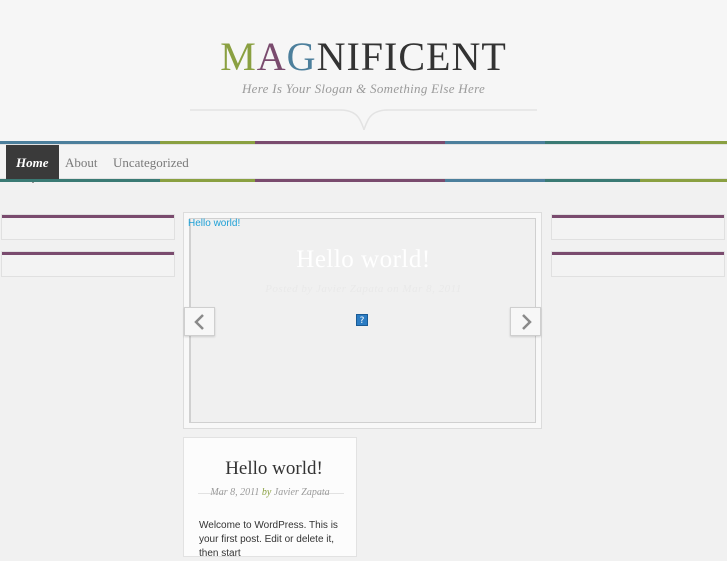 This screenshot has height=561, width=727. What do you see at coordinates (363, 119) in the screenshot?
I see `header-swoosh-divider` at bounding box center [363, 119].